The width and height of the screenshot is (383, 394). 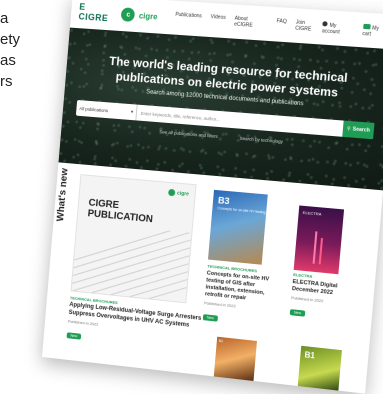 I want to click on publication-cover-d: B2, so click(x=235, y=358).